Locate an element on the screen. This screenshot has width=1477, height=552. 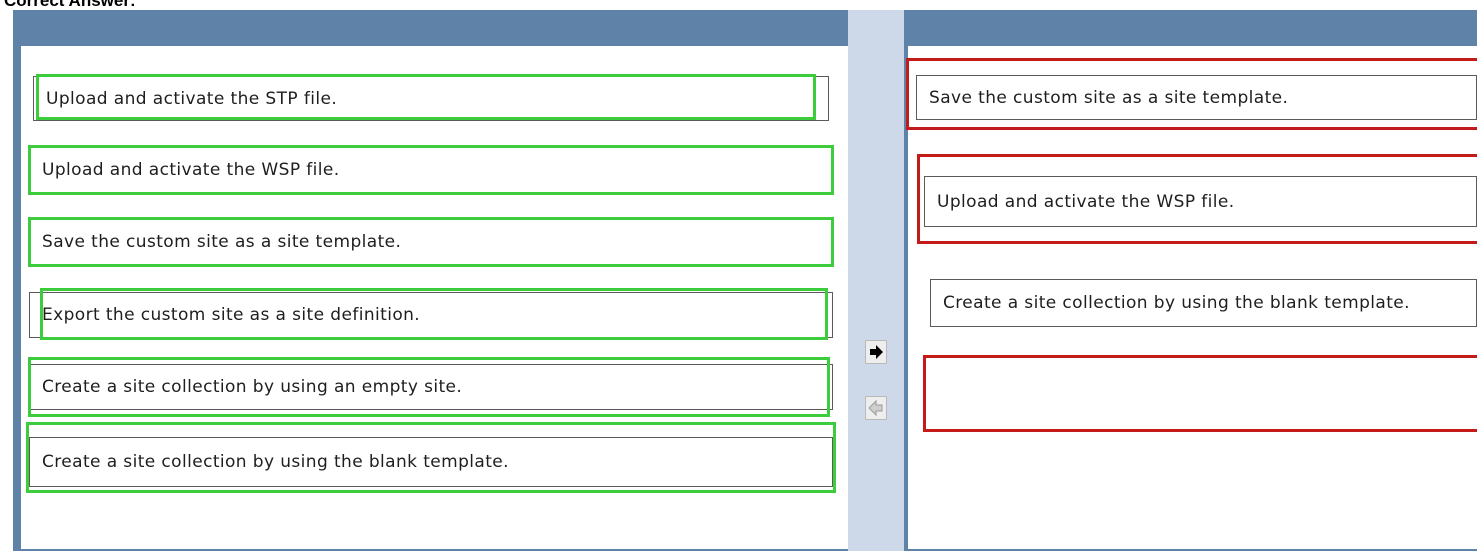
answer-slot is located at coordinates (1203, 386).